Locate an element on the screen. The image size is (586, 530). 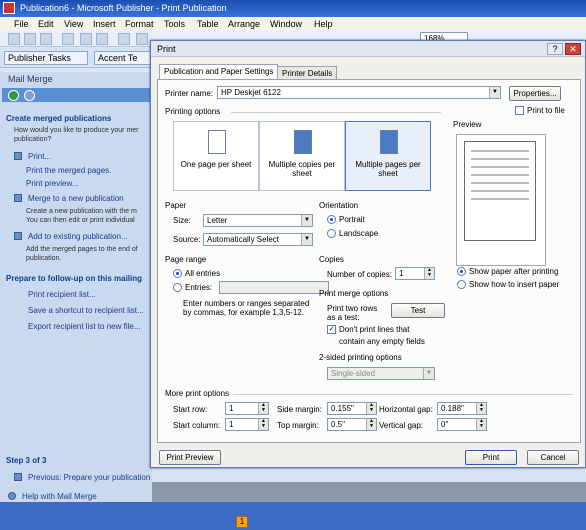
size-value: Letter is located at coordinates (217, 220).